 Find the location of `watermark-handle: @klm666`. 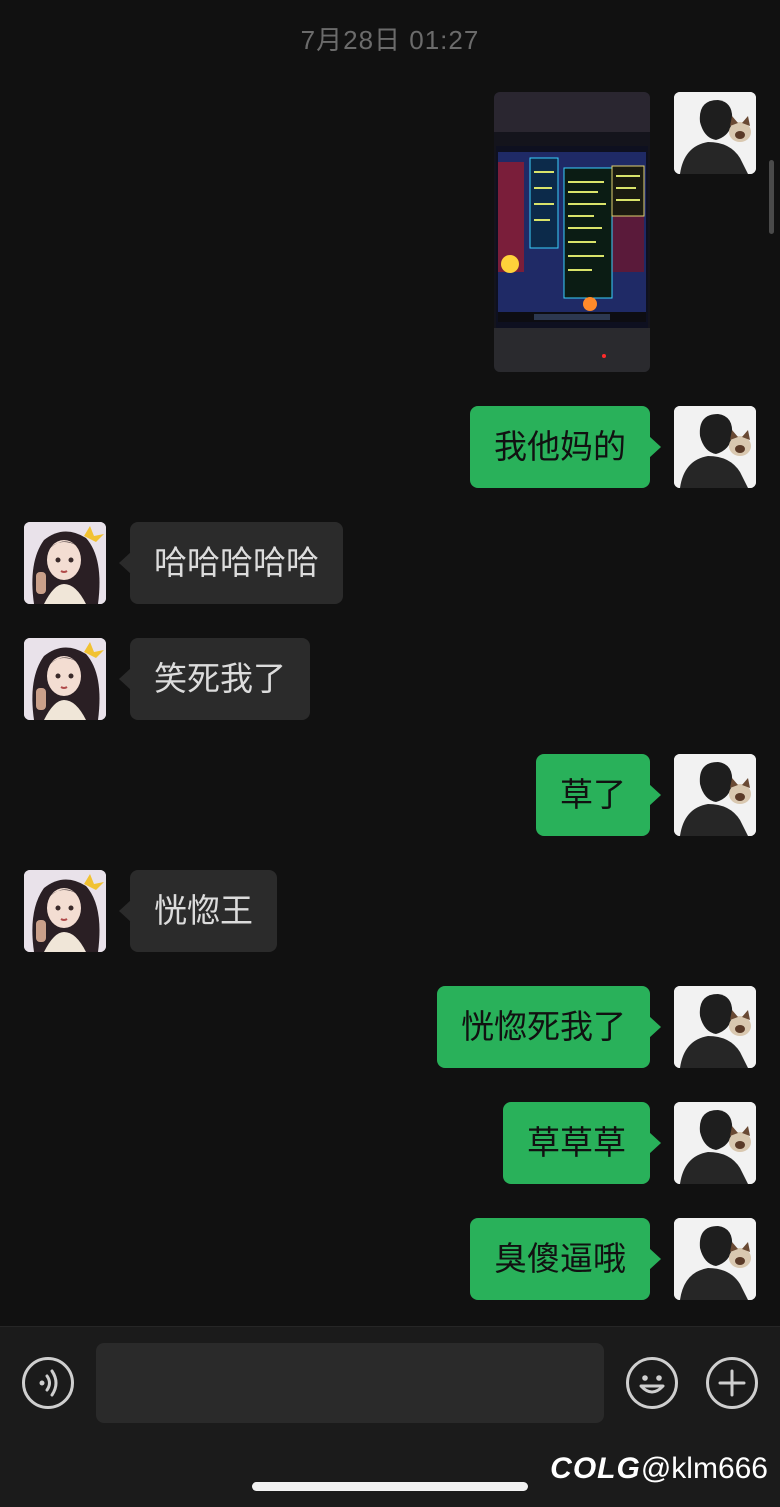

watermark-handle: @klm666 is located at coordinates (704, 1468).